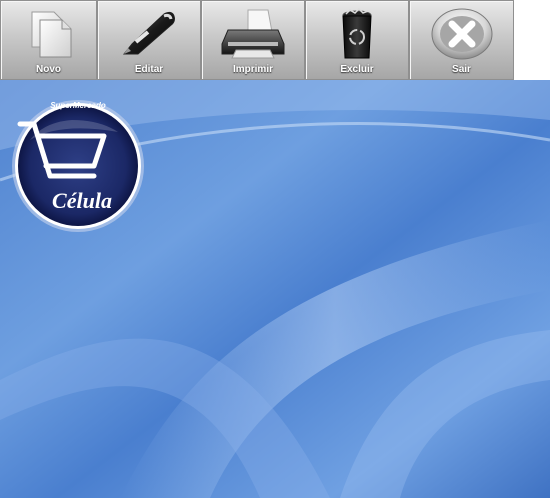 The height and width of the screenshot is (498, 550). I want to click on delete-button-label: Excluir, so click(357, 69).